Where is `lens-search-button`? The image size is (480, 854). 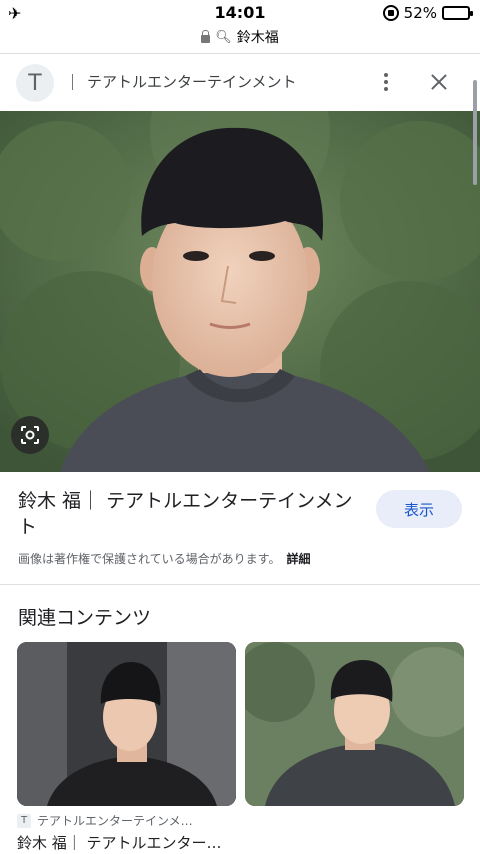 lens-search-button is located at coordinates (30, 435).